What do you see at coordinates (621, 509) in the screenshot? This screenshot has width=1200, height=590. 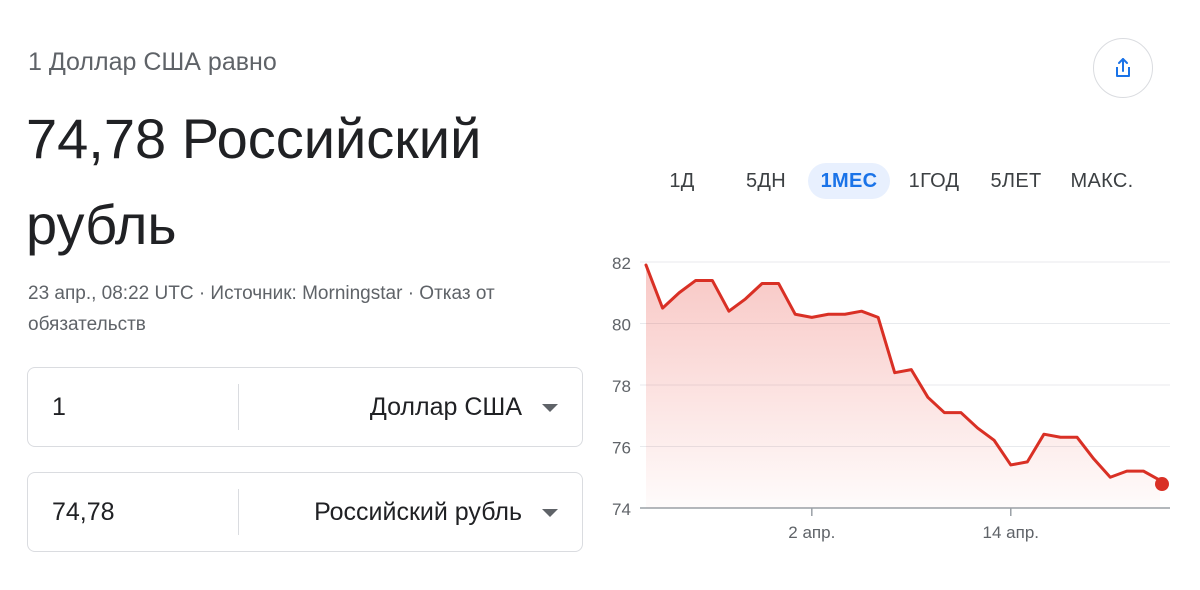 I see `y-tick-label: 74` at bounding box center [621, 509].